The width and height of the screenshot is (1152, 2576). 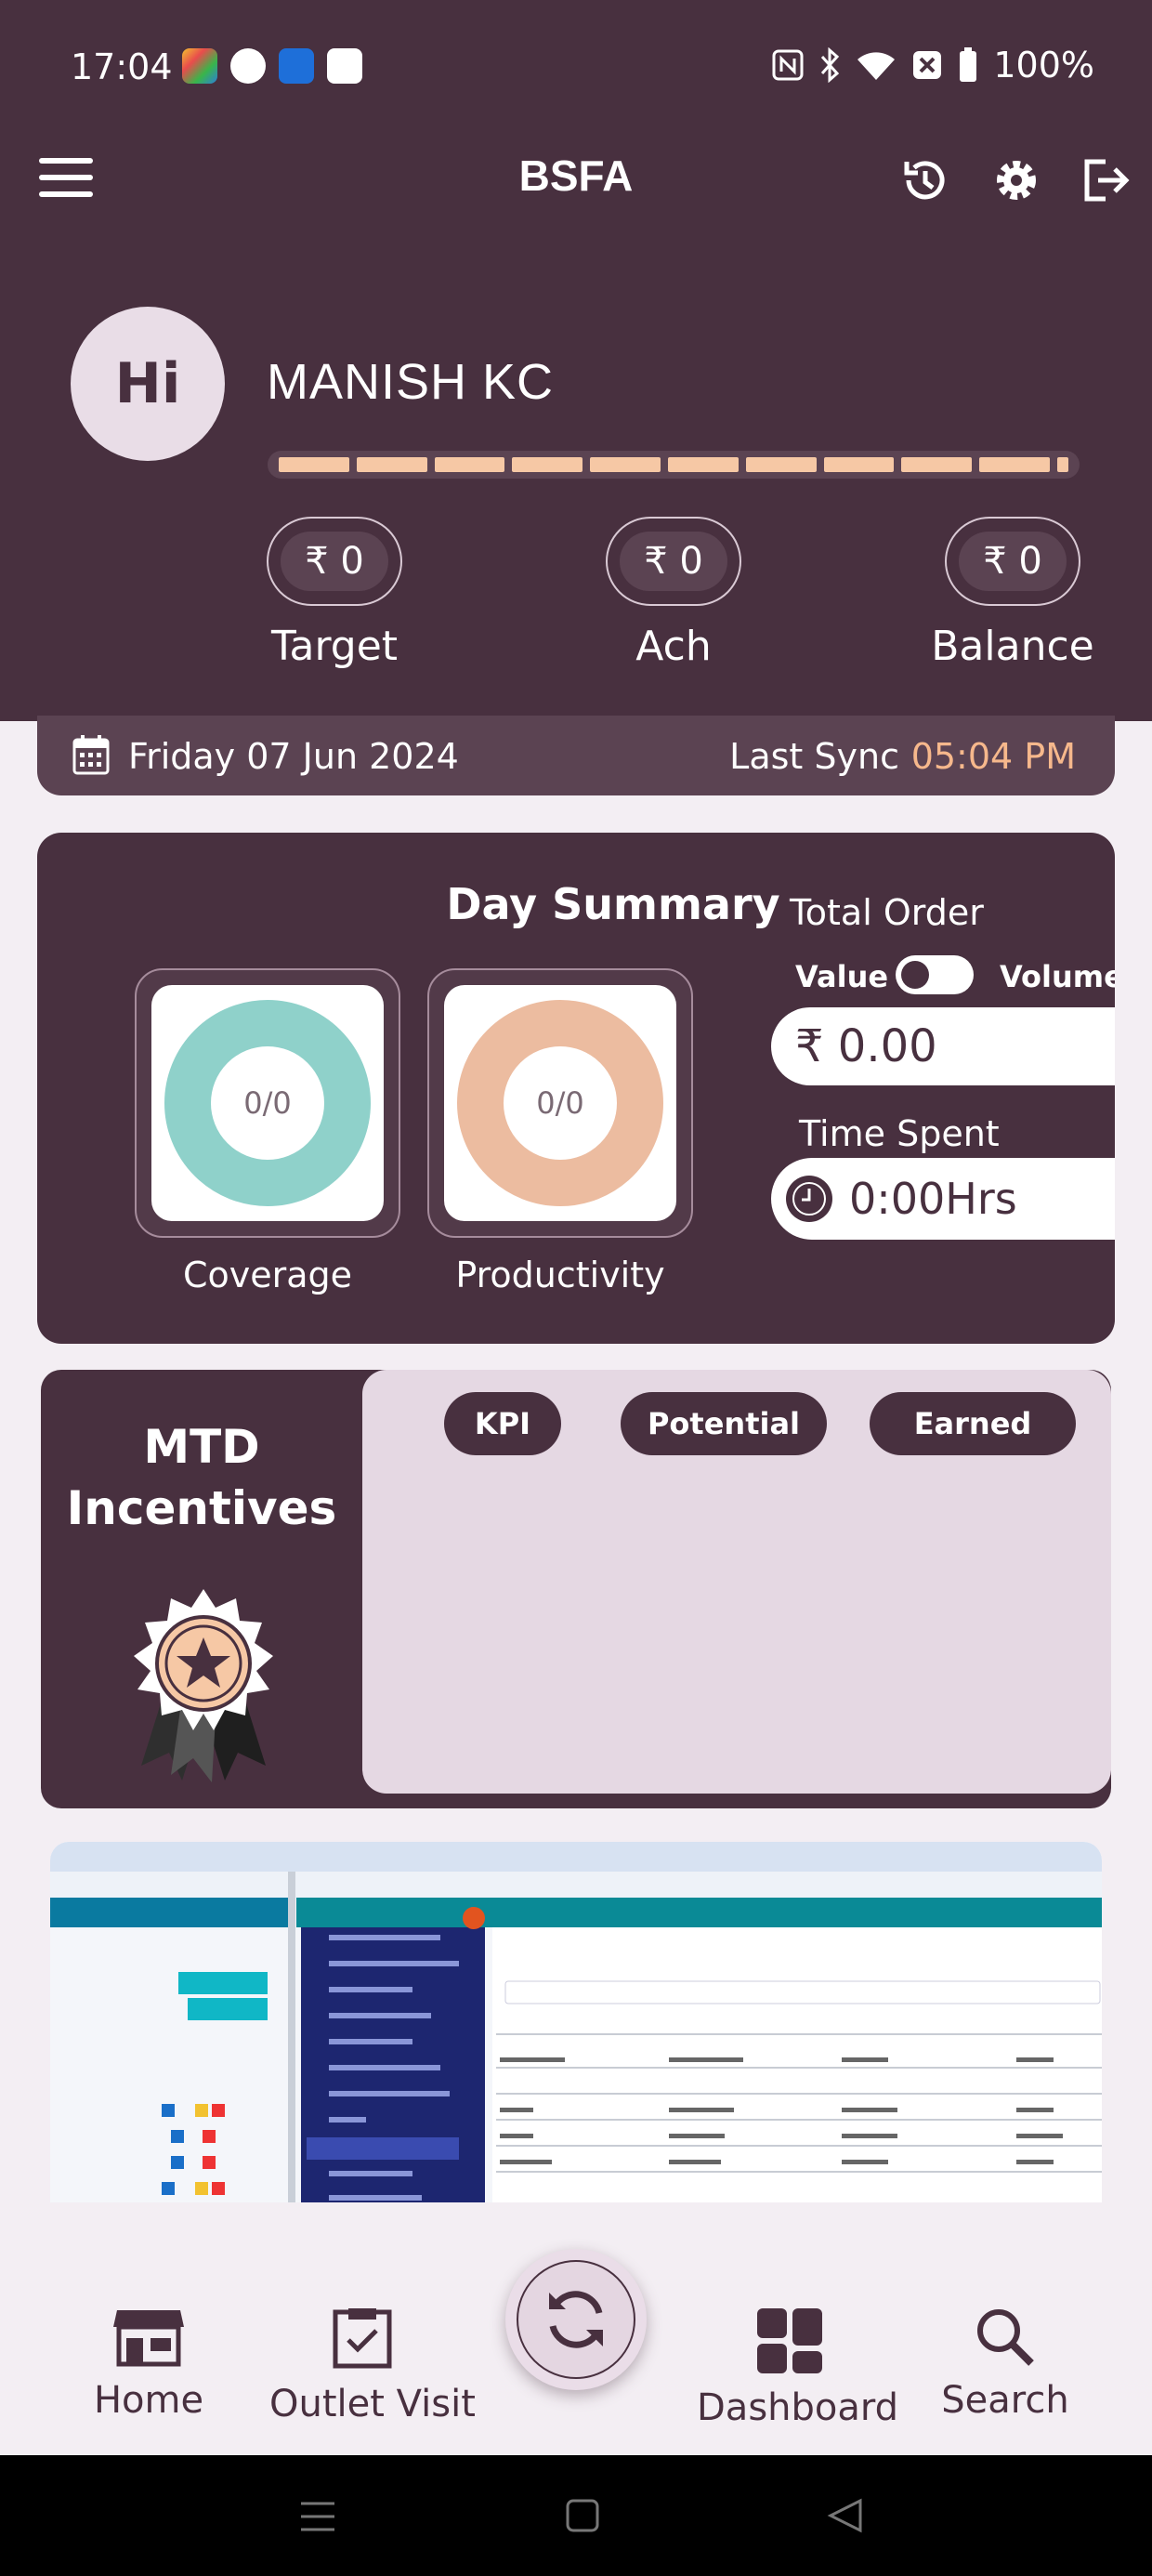 I want to click on value-volume-toggle, so click(x=935, y=974).